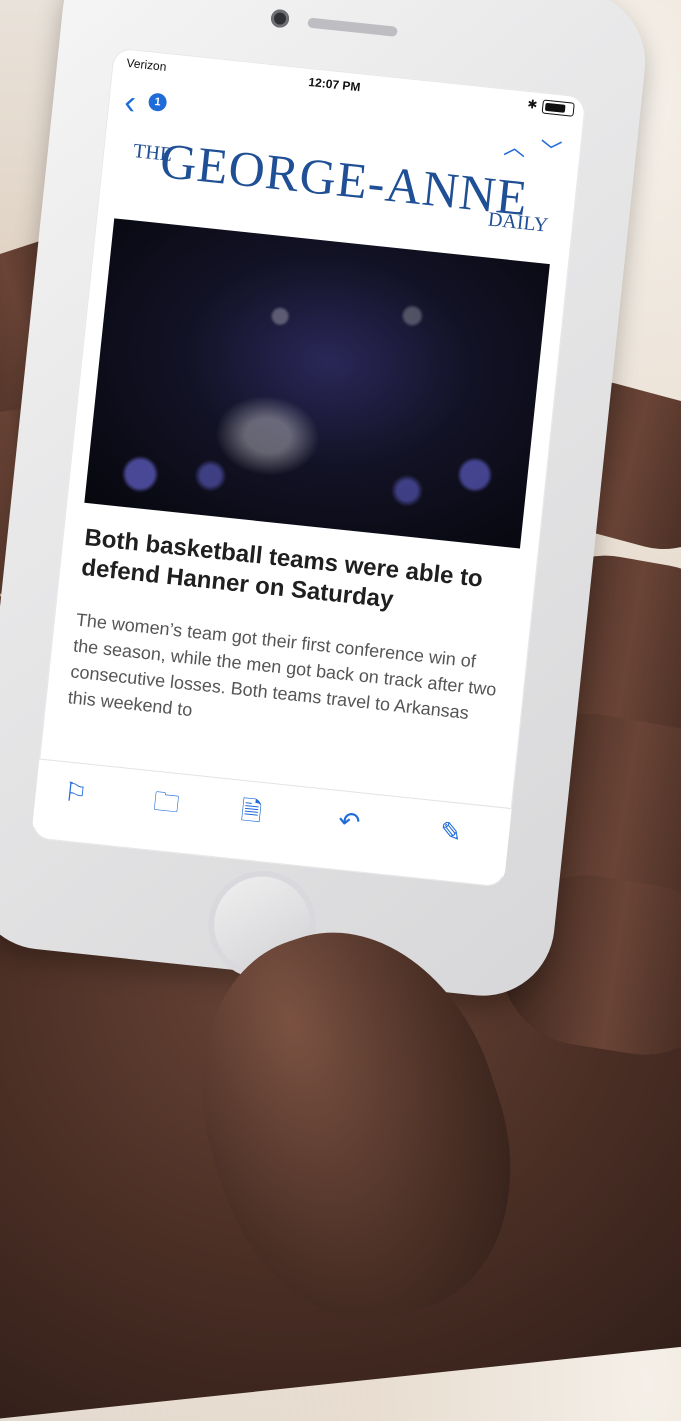 The height and width of the screenshot is (1421, 681). I want to click on masthead-daily: DAILY, so click(518, 222).